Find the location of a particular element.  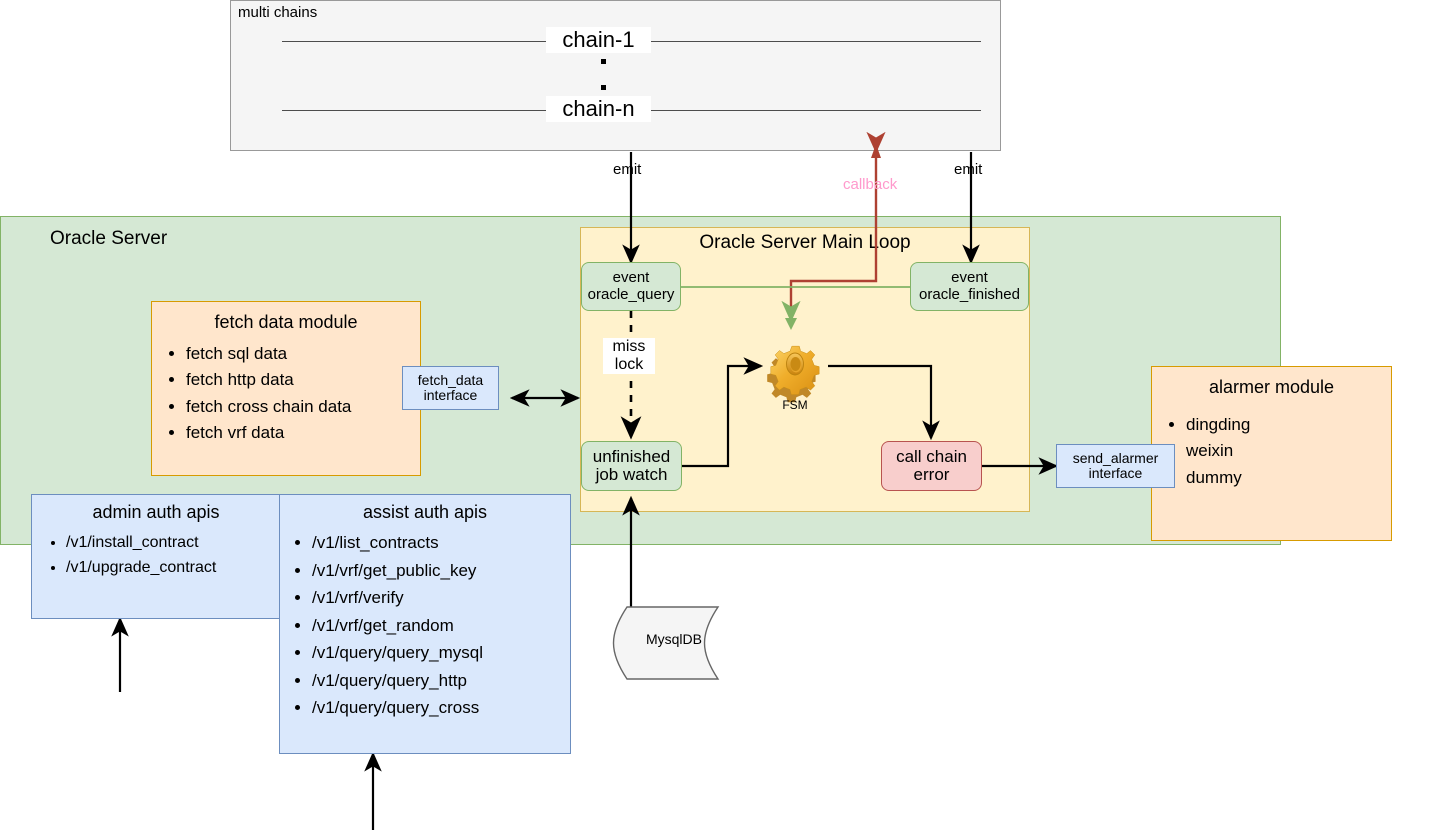

send-alarmer-interface-line2: interface is located at coordinates (1115, 473).